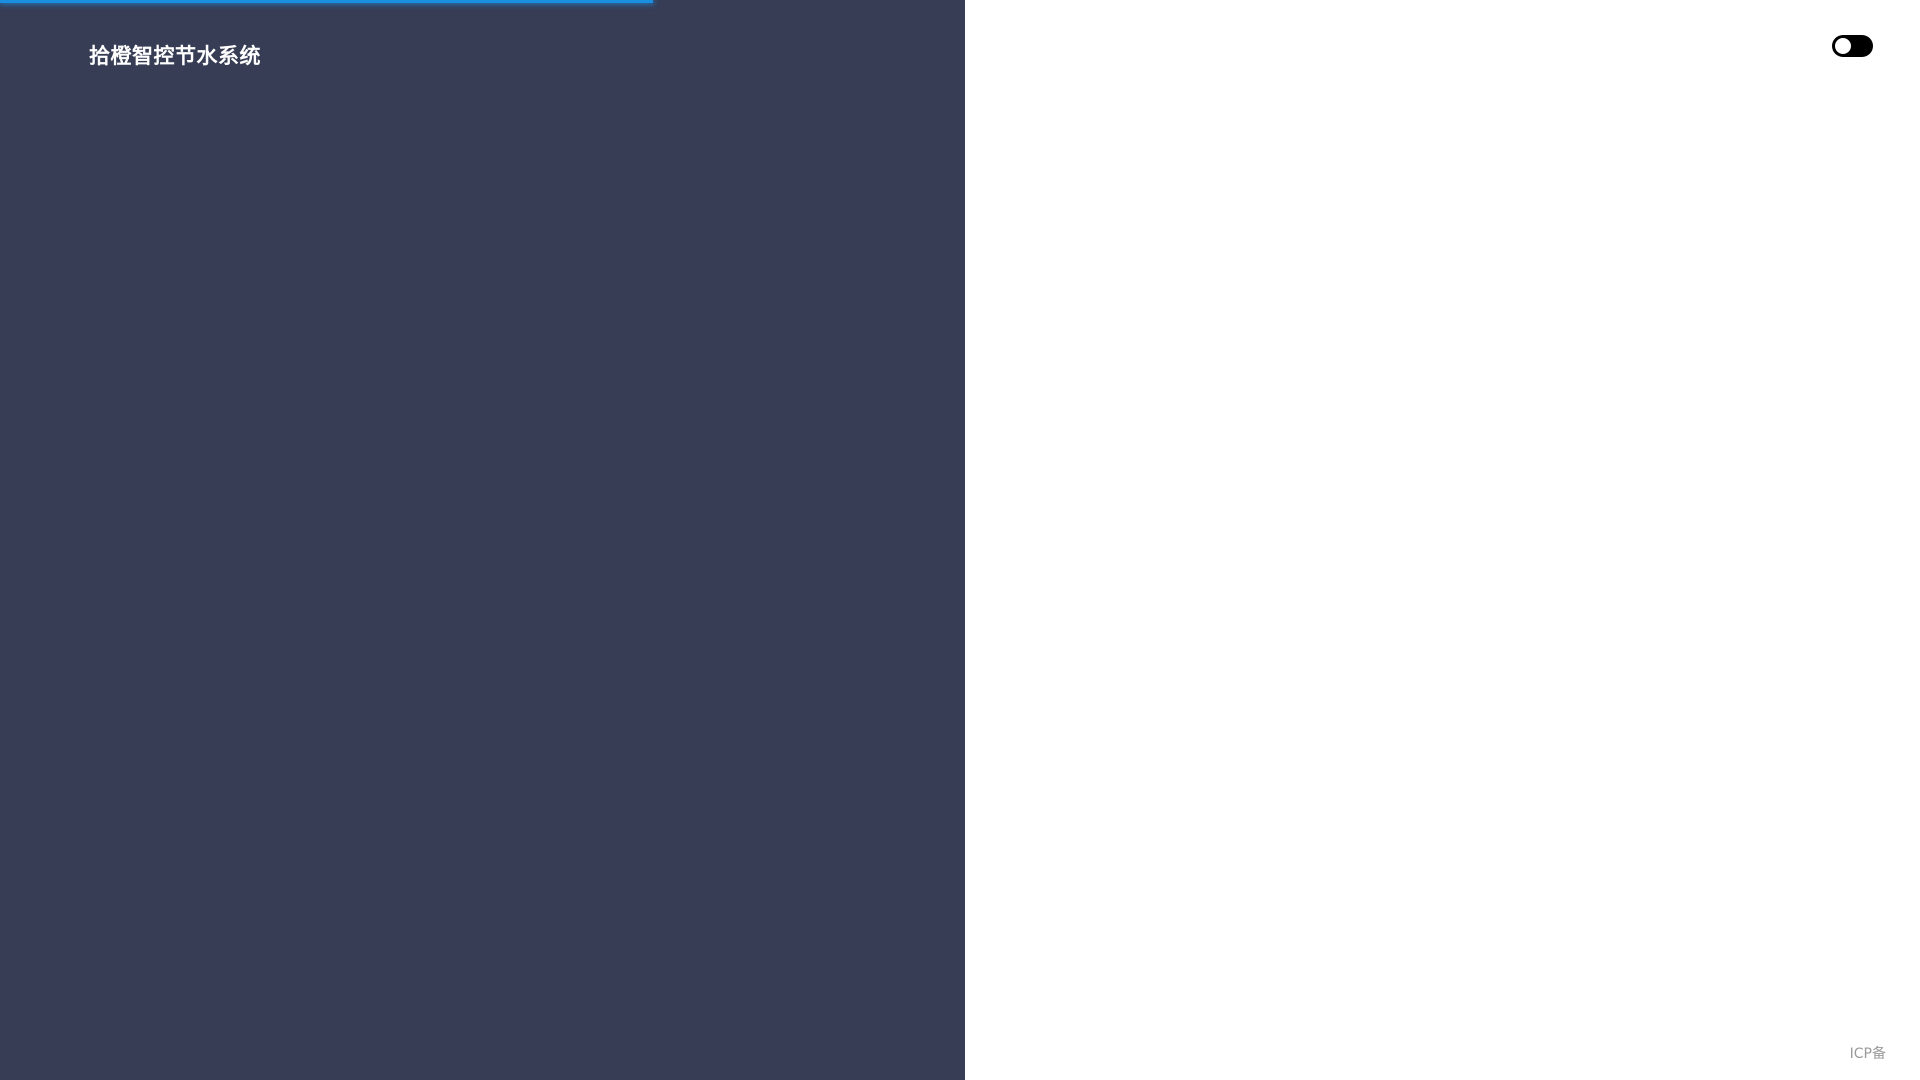 The image size is (1920, 1080). Describe the element at coordinates (326, 1) in the screenshot. I see `page-loading-progress-bar` at that location.